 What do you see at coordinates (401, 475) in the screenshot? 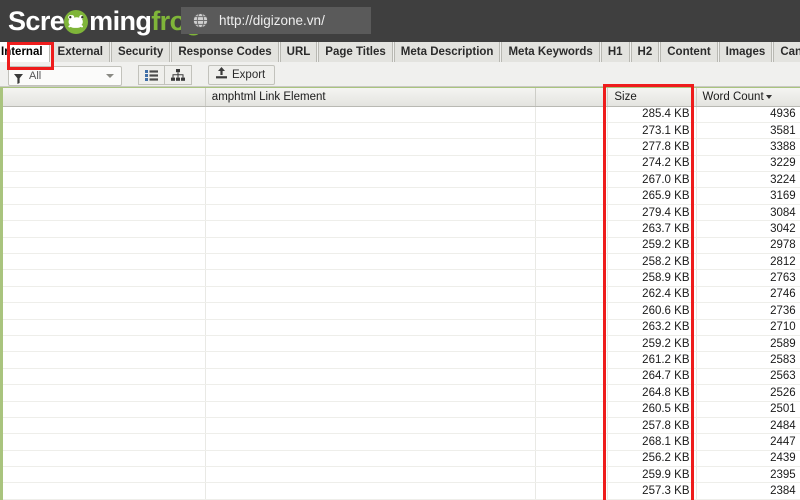
I see `table-row: 259.9 KB 2395` at bounding box center [401, 475].